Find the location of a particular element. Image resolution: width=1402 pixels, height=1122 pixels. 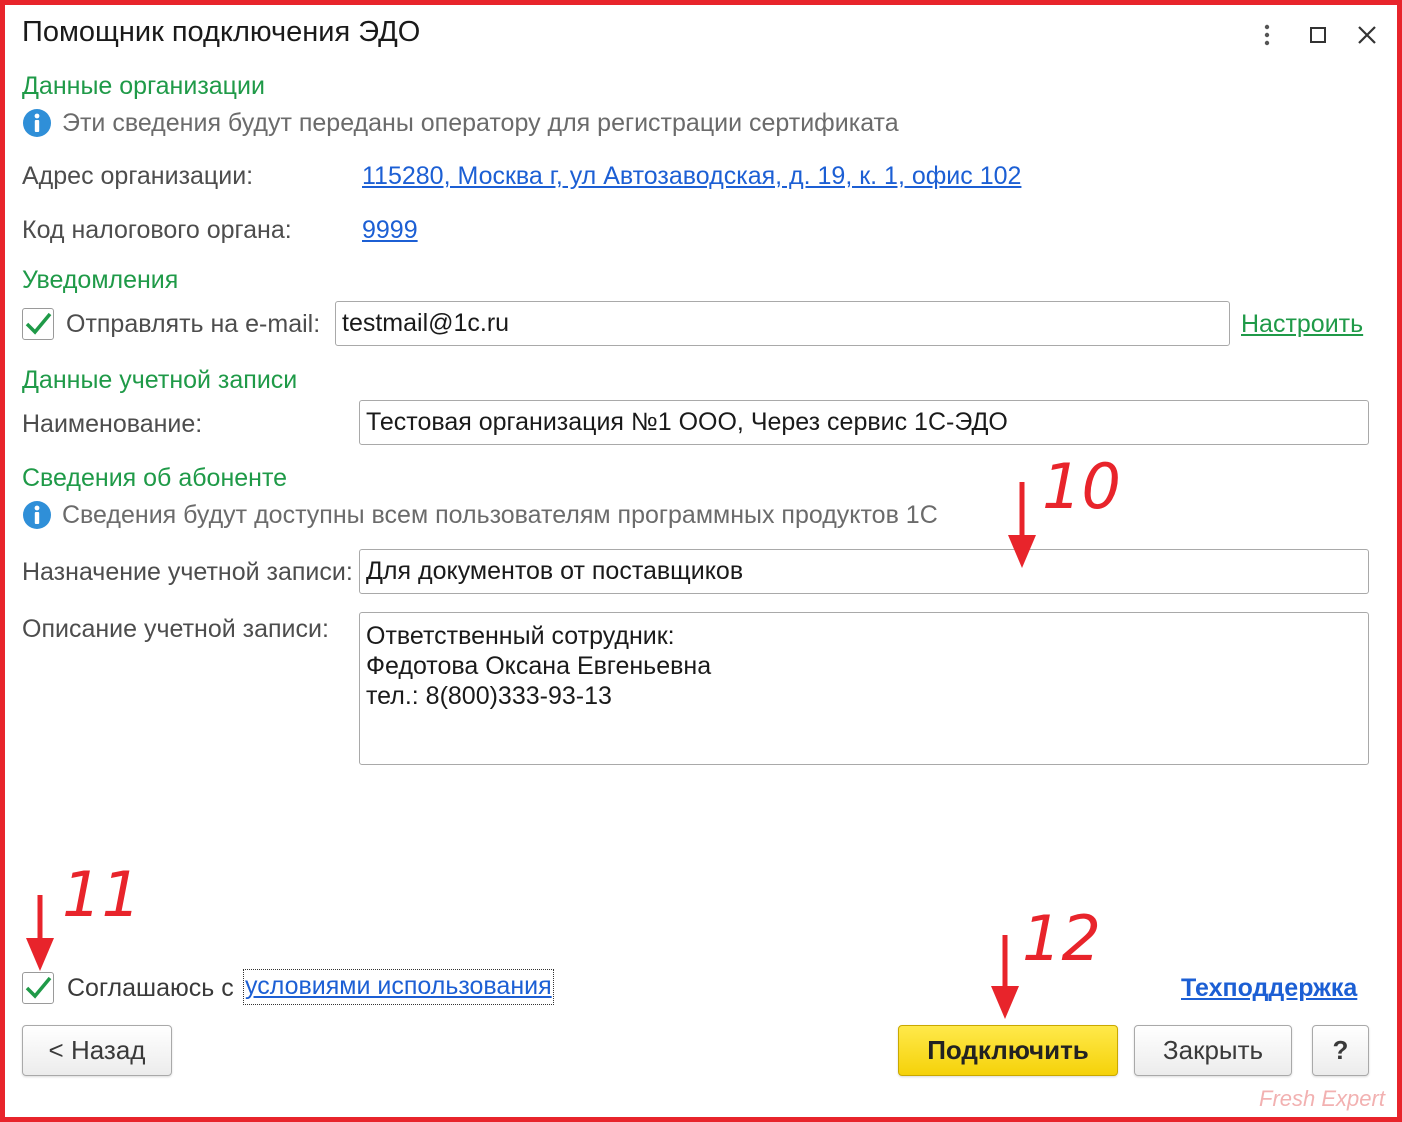

support-link: Техподдержка is located at coordinates (1269, 988).